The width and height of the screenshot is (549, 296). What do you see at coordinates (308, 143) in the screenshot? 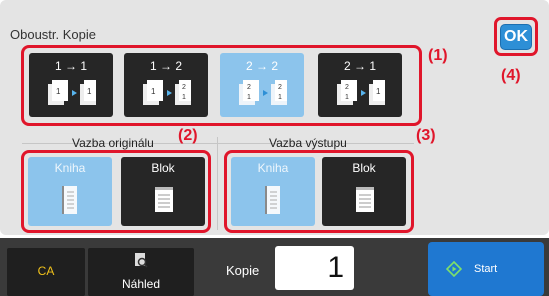
I see `output-binding-label: Vazba výstupu` at bounding box center [308, 143].